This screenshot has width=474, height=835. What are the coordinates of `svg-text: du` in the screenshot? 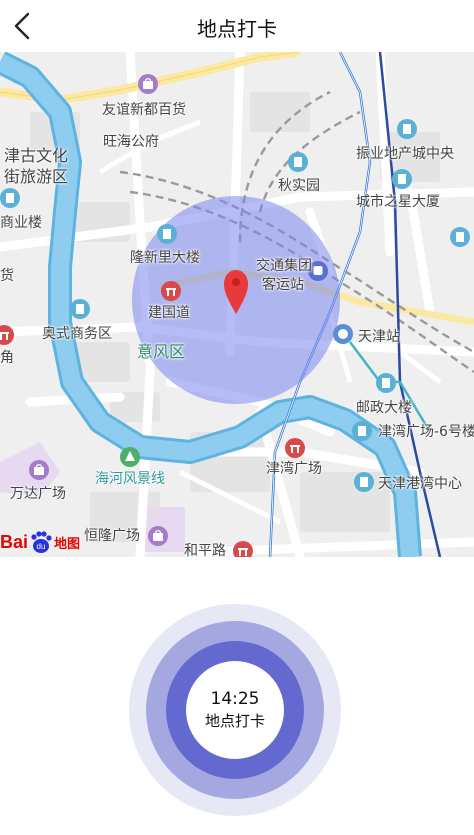 It's located at (41, 546).